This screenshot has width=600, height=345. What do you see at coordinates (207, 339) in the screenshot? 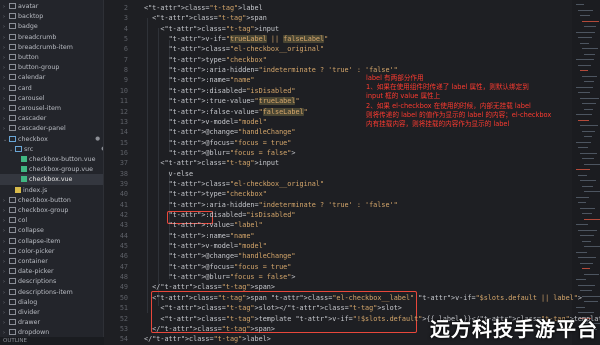
I see `code-line: </"t-attr">class="t-tag">label>` at bounding box center [207, 339].